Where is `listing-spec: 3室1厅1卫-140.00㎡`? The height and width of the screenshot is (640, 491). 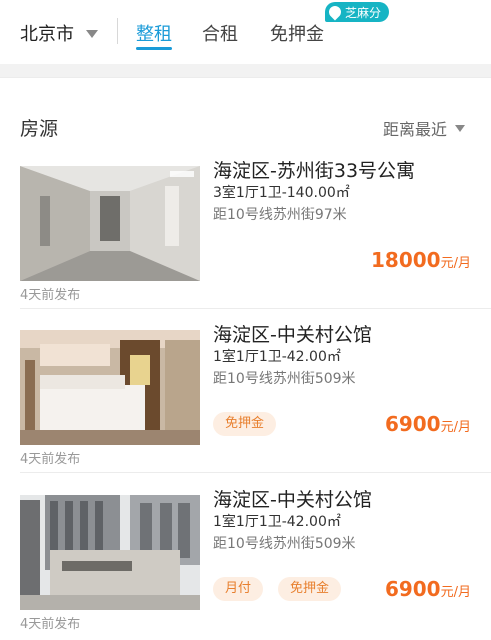 listing-spec: 3室1厅1卫-140.00㎡ is located at coordinates (281, 193).